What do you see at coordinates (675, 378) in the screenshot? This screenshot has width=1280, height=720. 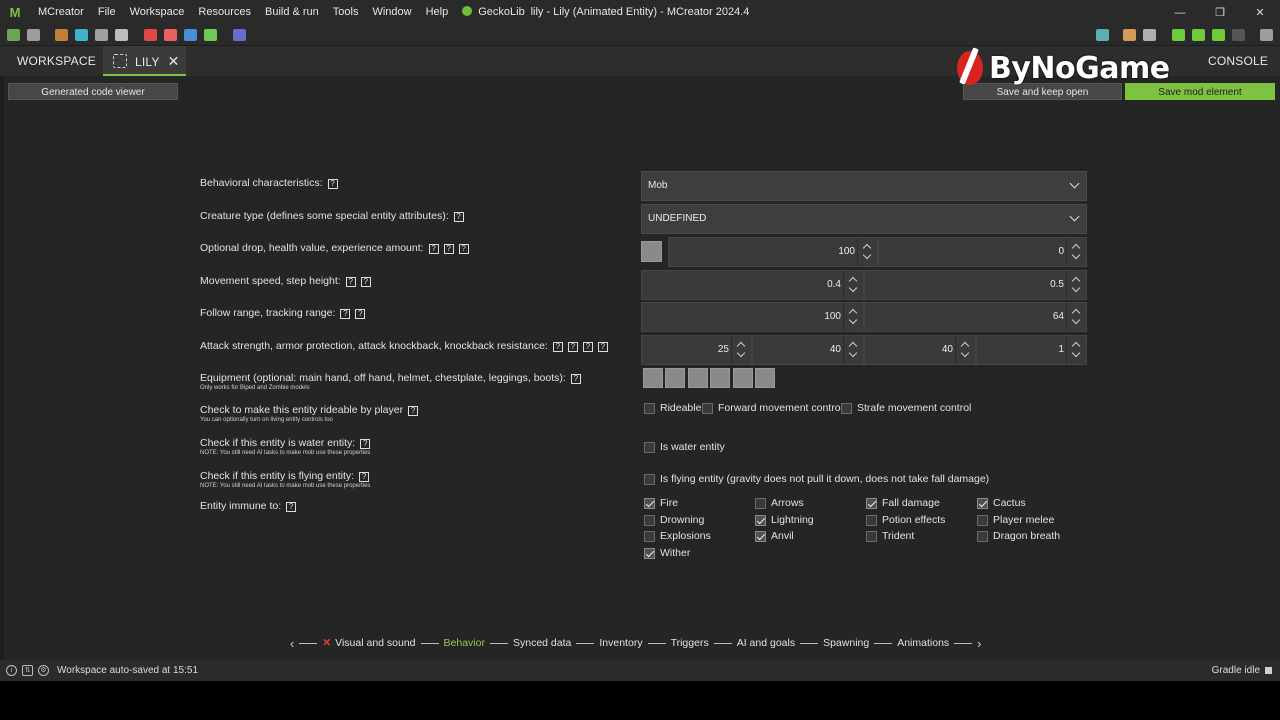 I see `equipment-slot-off-hand` at bounding box center [675, 378].